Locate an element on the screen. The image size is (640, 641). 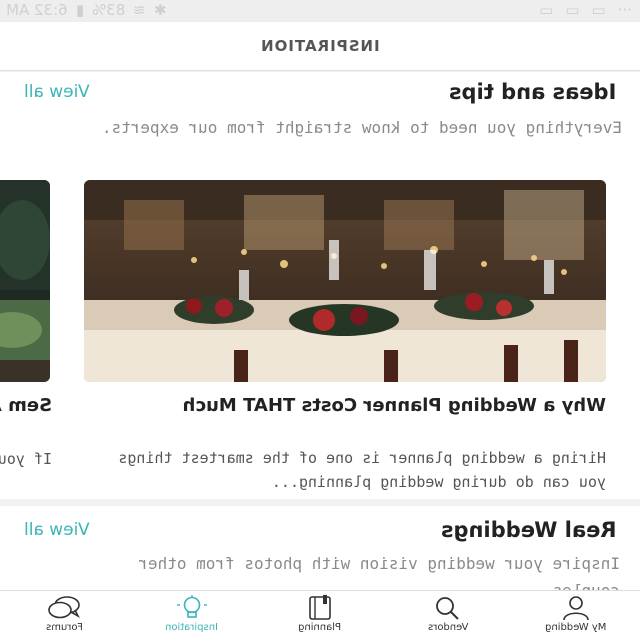
battery-icon: ▮ is located at coordinates (79, 10).